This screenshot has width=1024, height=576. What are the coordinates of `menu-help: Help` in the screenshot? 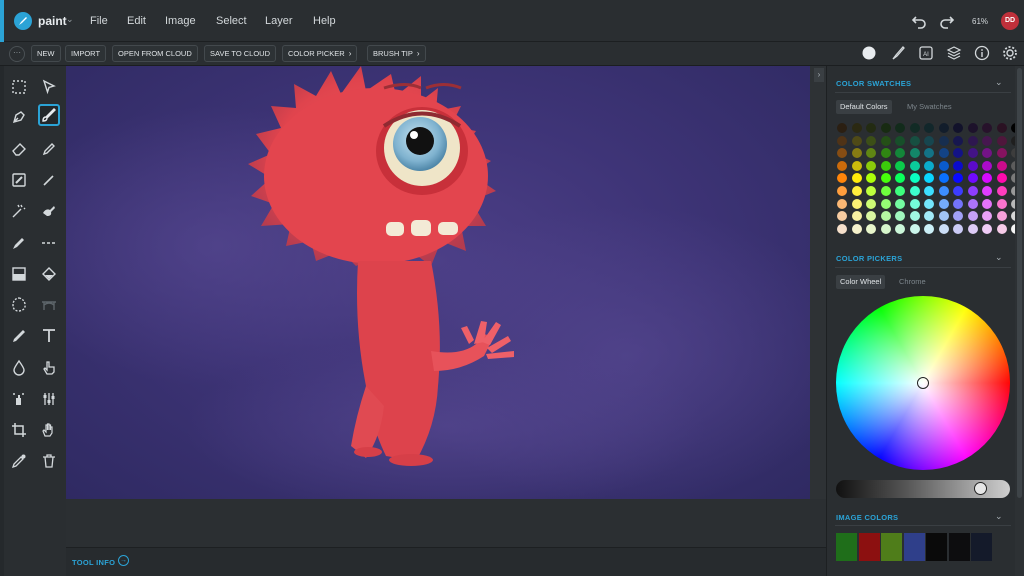 It's located at (324, 21).